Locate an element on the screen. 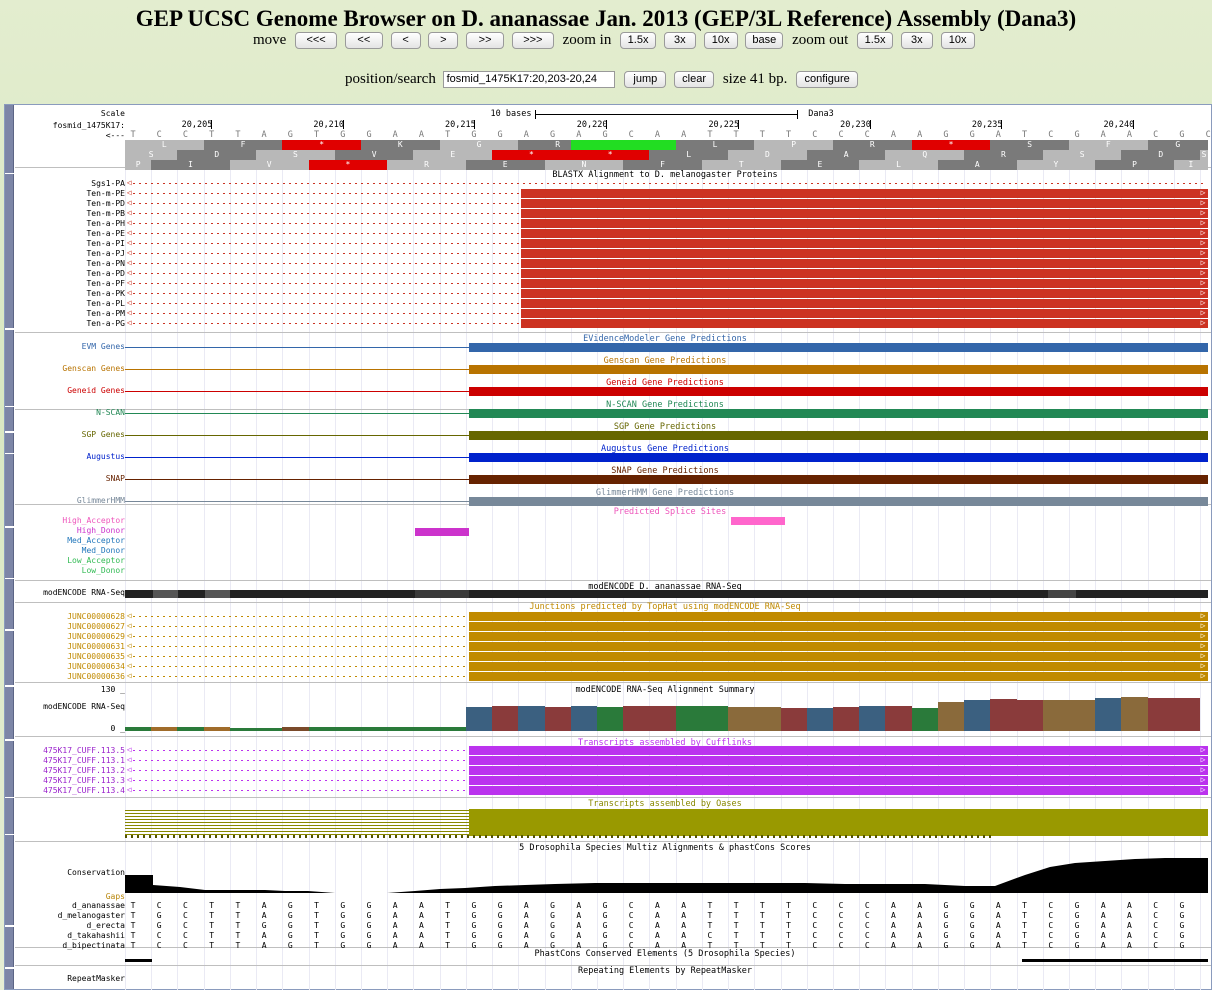  zoom-in-10x-button: 10x is located at coordinates (720, 41).